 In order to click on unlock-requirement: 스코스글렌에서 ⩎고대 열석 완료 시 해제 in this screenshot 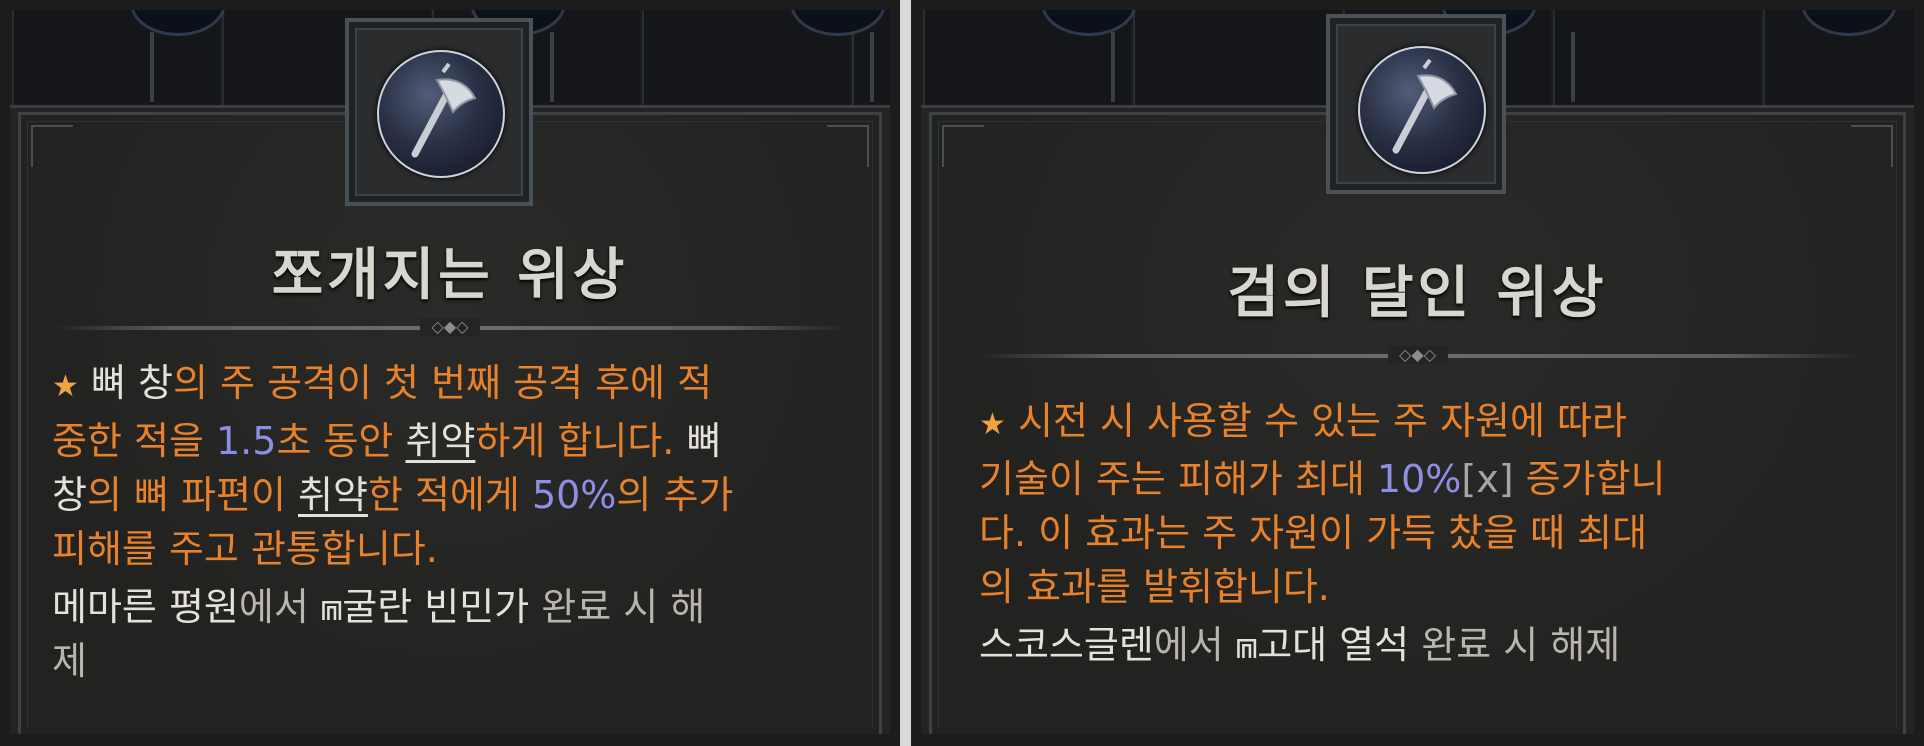, I will do `click(1300, 645)`.